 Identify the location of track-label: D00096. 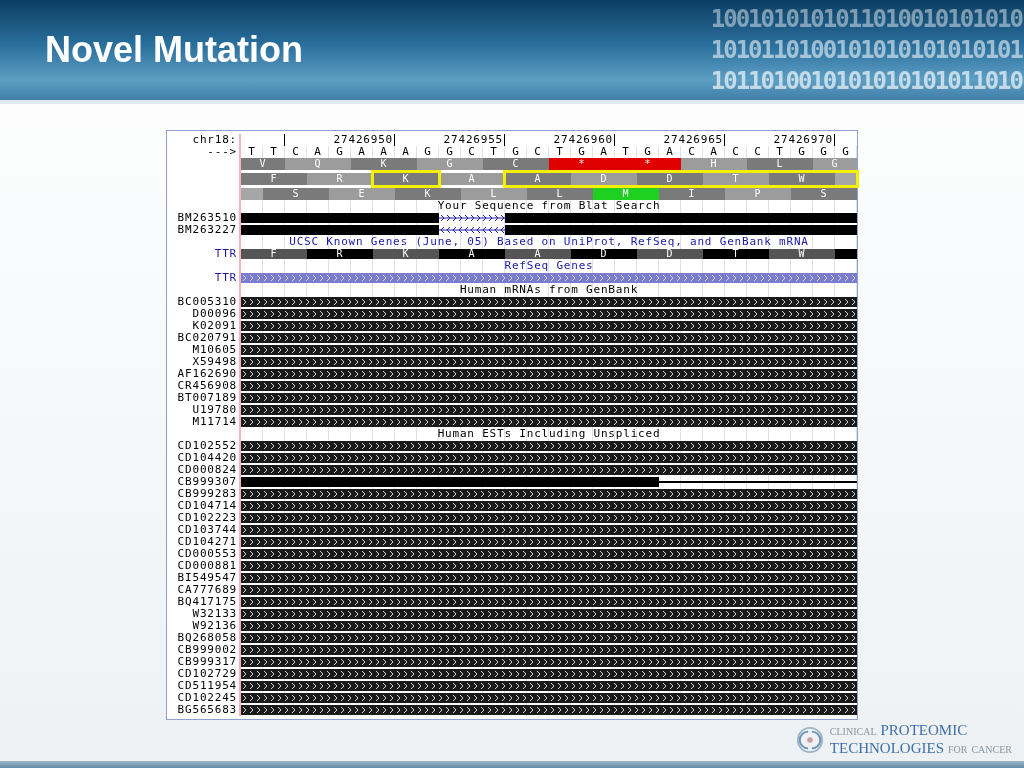
(203, 314).